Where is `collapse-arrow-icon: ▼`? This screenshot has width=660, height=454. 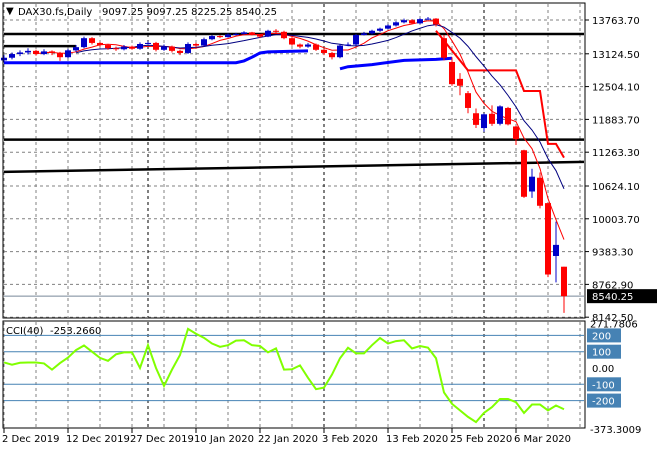
collapse-arrow-icon: ▼ is located at coordinates (10, 11).